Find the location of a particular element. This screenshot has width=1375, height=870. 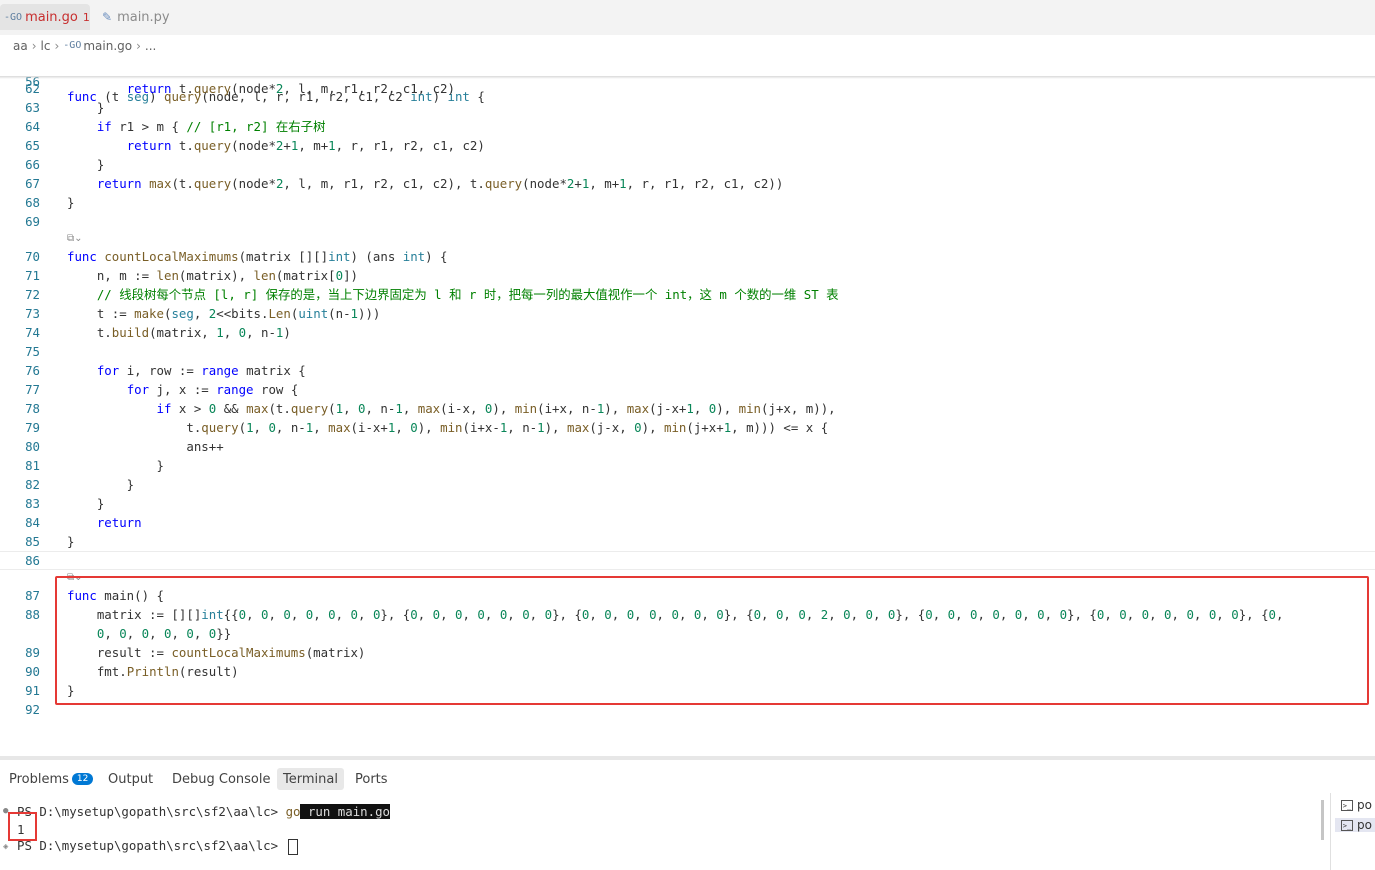

code-line: 66 } is located at coordinates (687, 164).